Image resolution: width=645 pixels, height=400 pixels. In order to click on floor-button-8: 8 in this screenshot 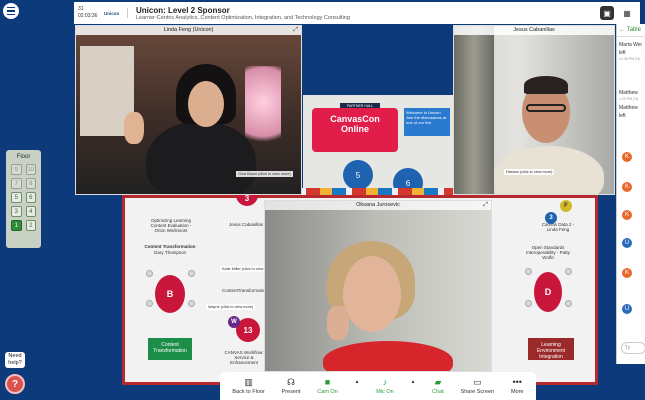, I will do `click(30, 183)`.